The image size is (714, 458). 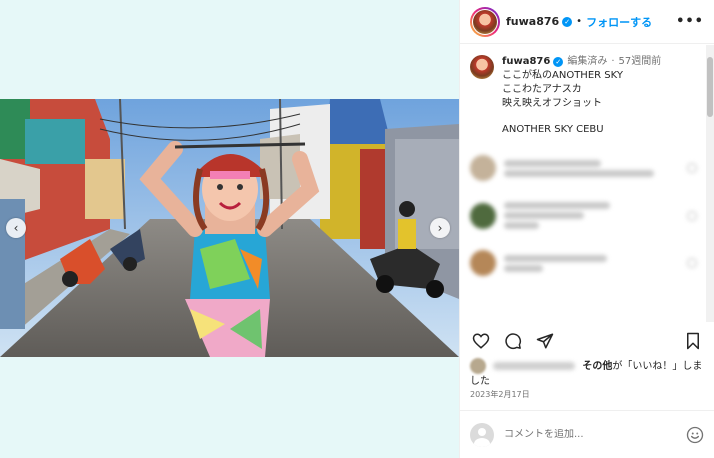 I want to click on comment-icon, so click(x=513, y=341).